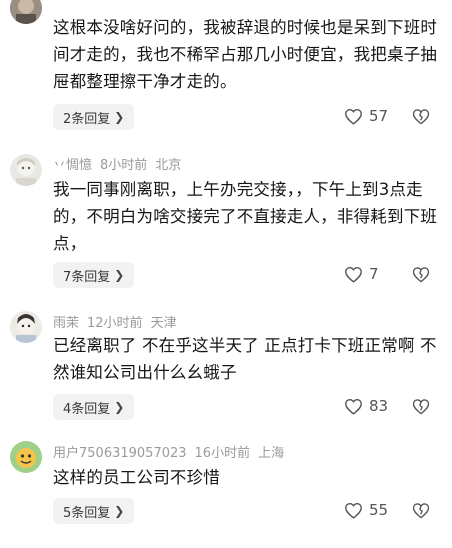 This screenshot has height=548, width=452. I want to click on location: 天津, so click(163, 323).